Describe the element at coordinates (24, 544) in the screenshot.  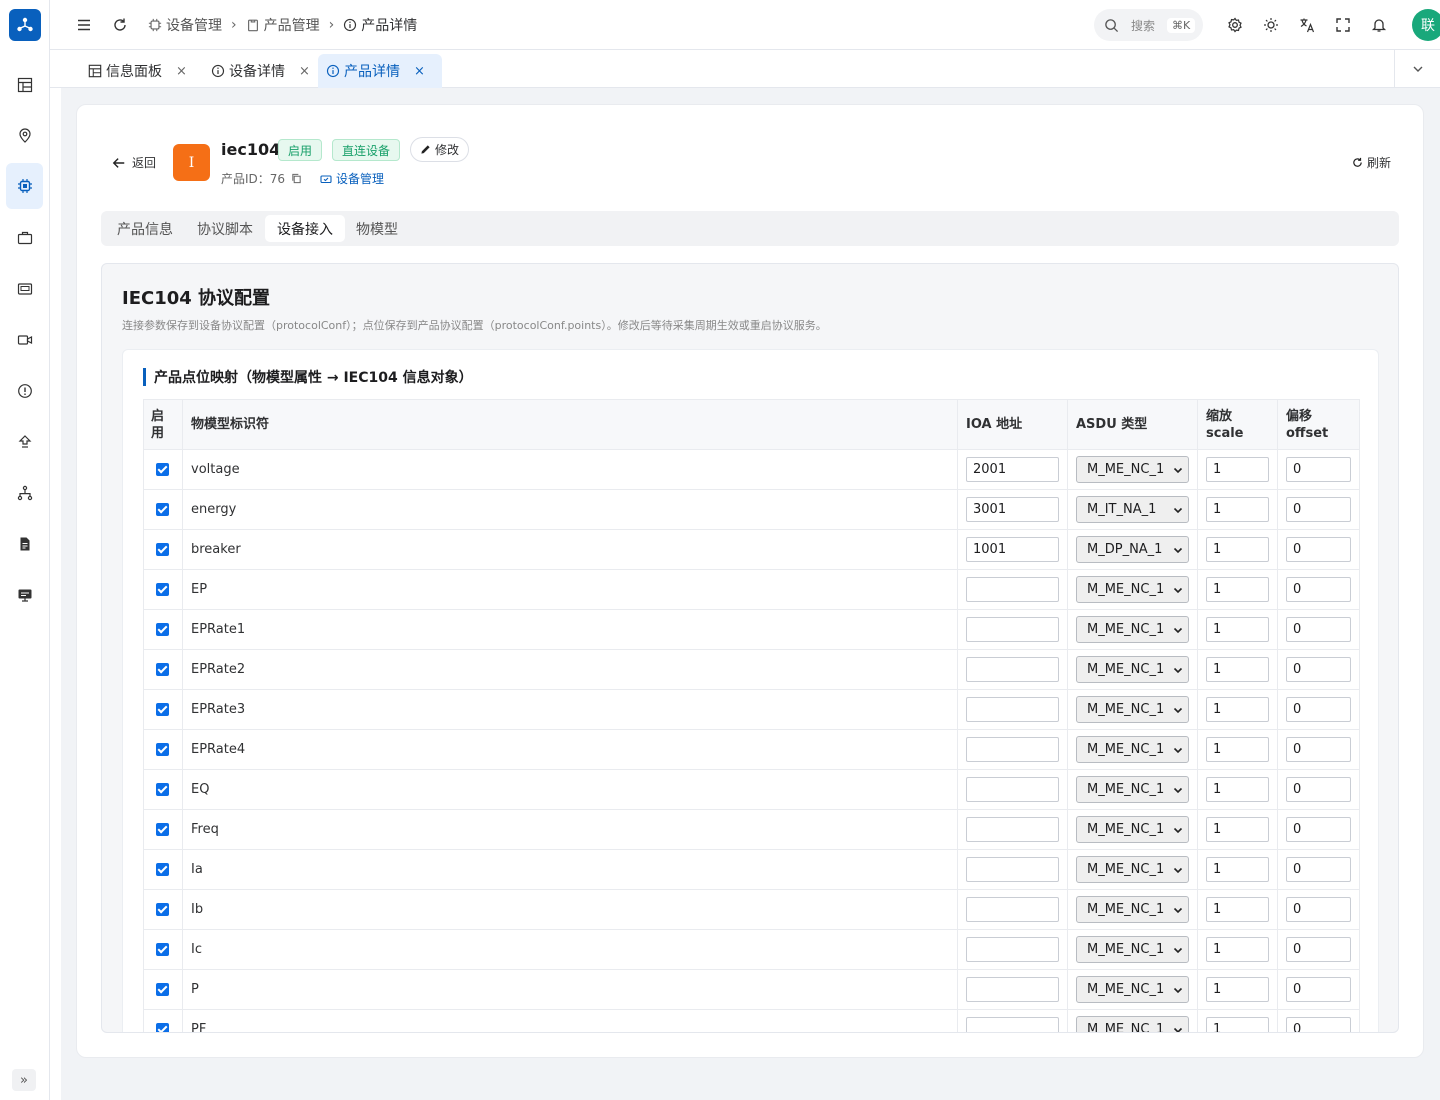
I see `document-icon` at that location.